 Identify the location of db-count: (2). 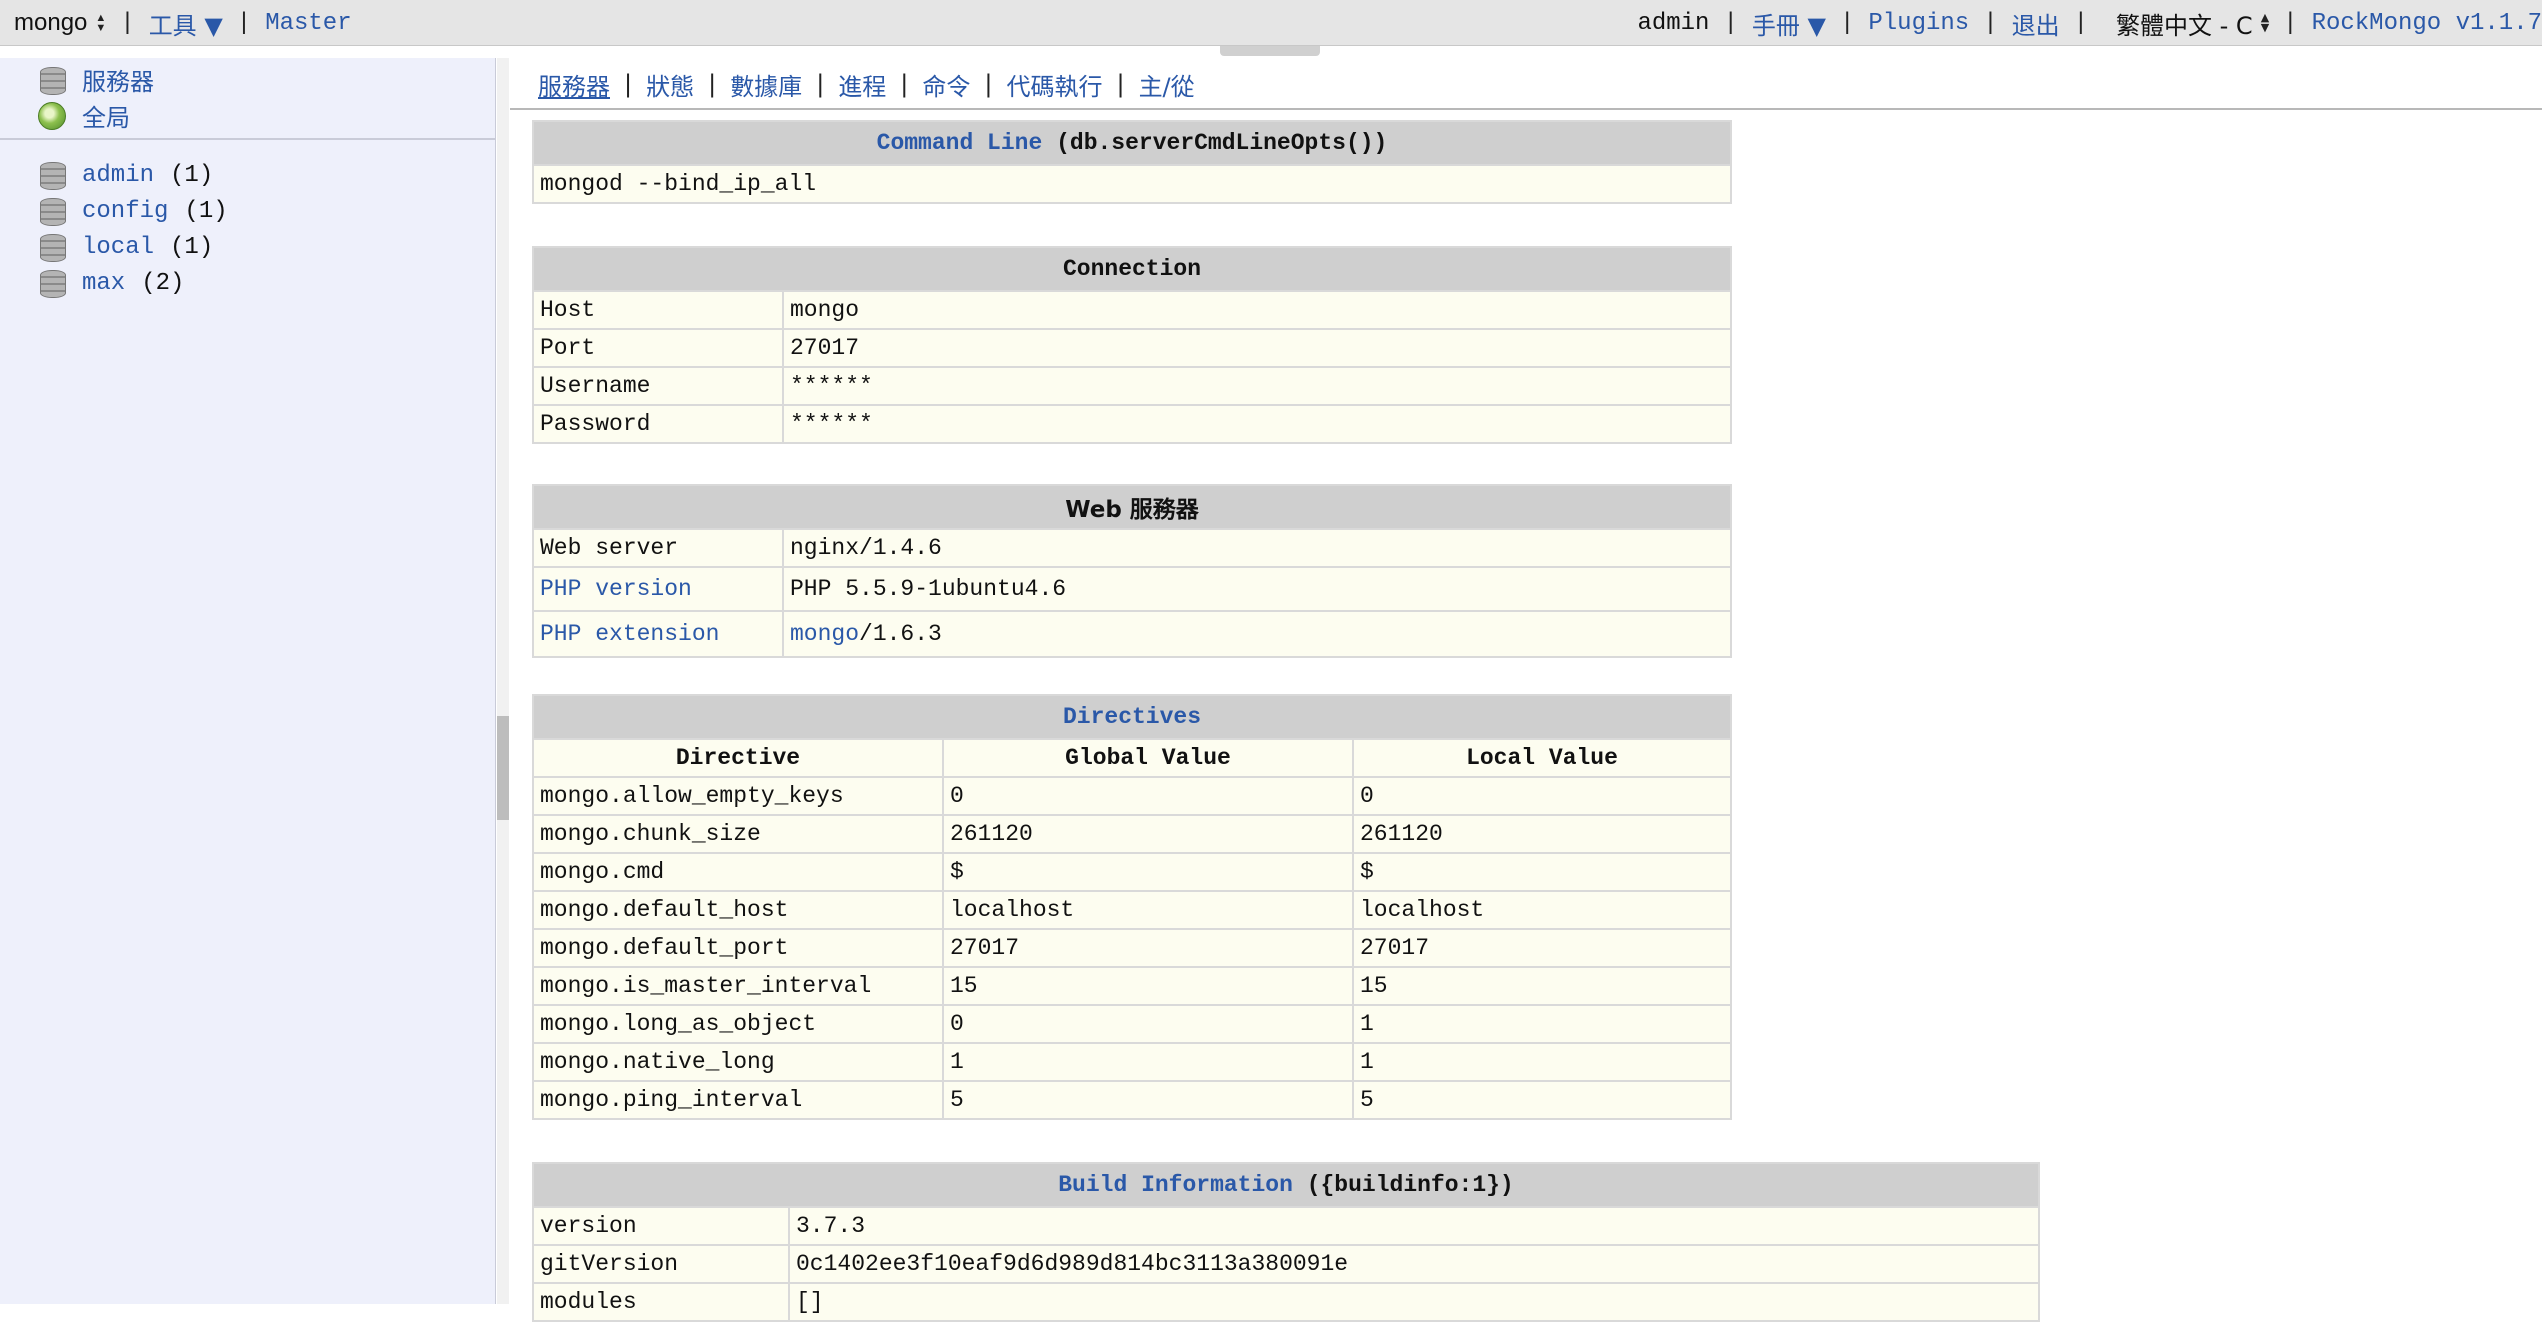
(163, 283).